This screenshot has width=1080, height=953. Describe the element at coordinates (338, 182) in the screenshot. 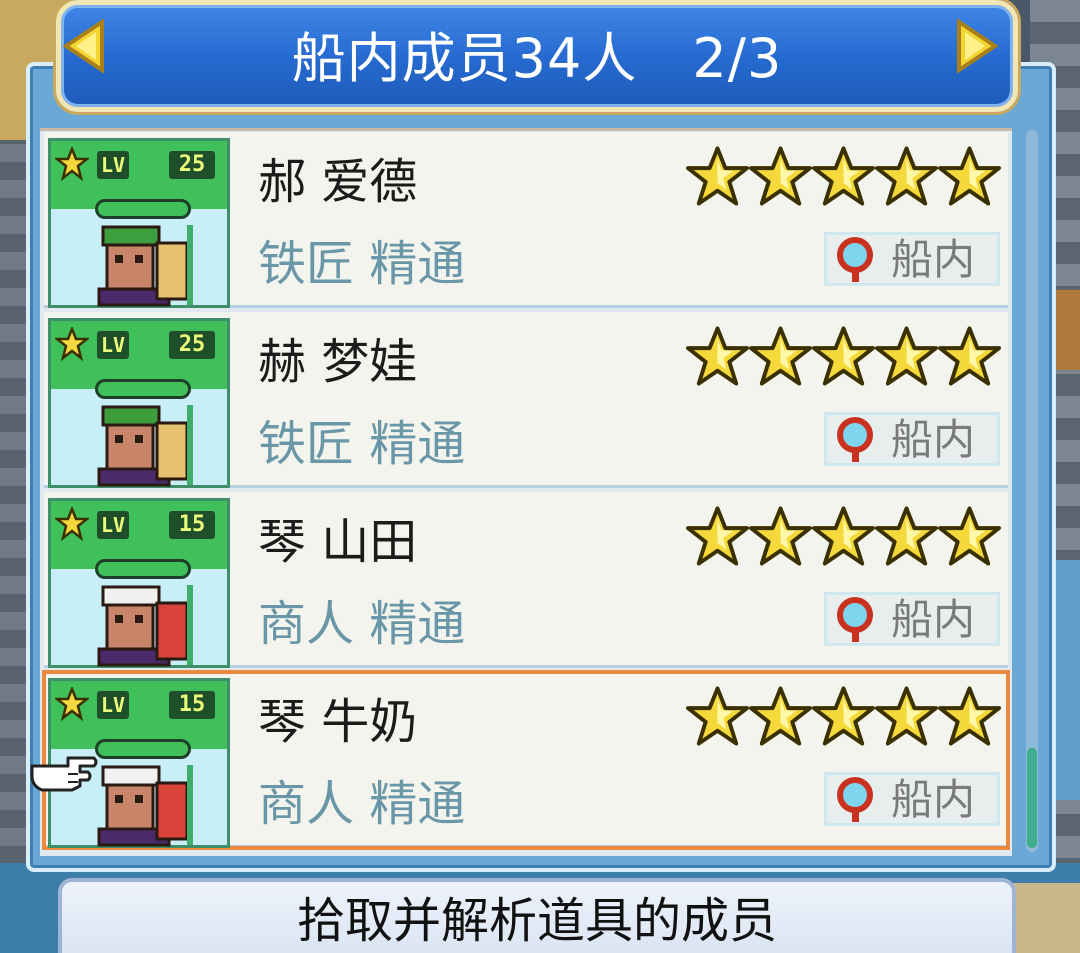

I see `crew-name: 郝 爱德` at that location.